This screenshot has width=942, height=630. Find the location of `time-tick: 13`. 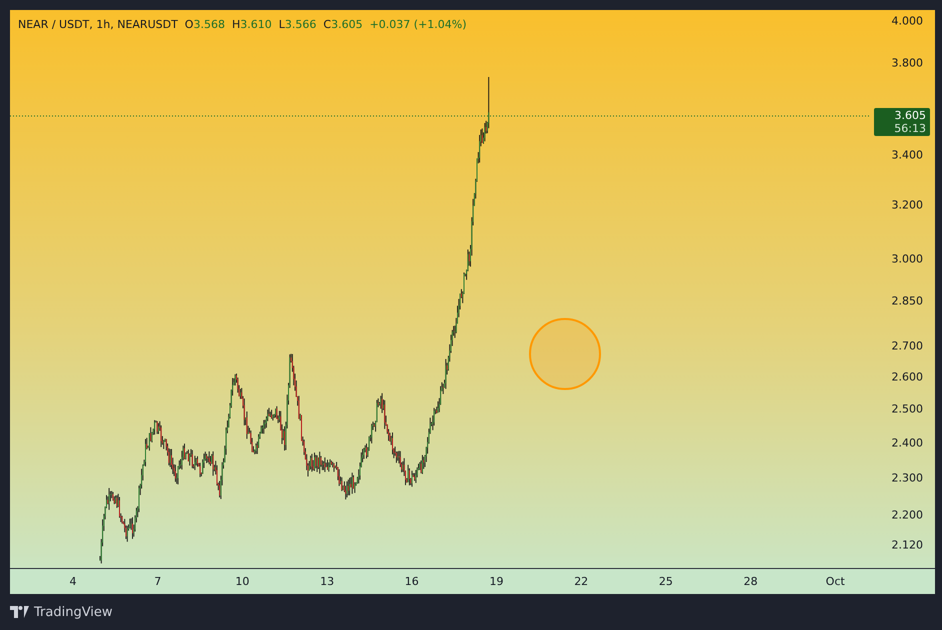

time-tick: 13 is located at coordinates (327, 581).